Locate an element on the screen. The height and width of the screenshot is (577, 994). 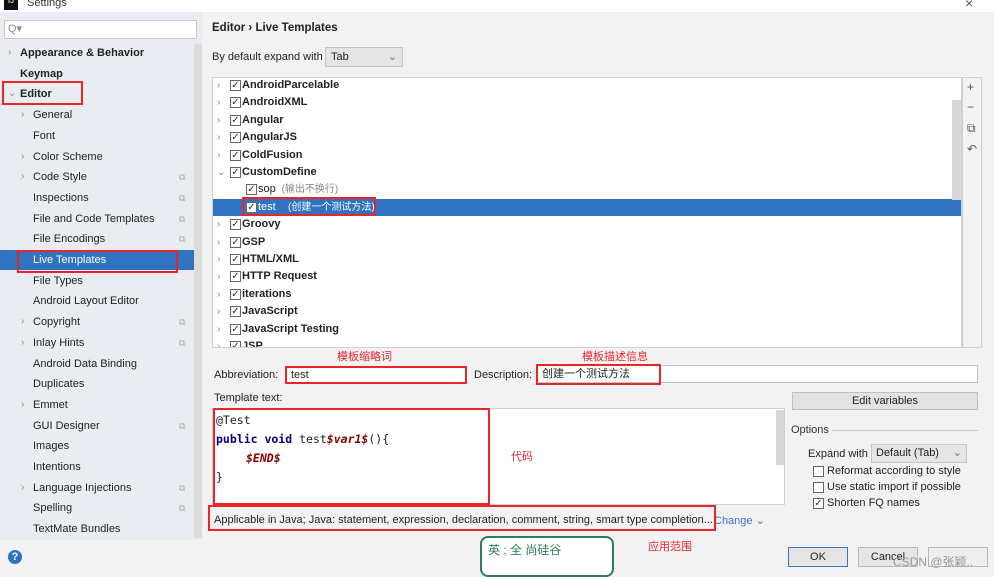
sidebar-item: › General is located at coordinates (97, 115).